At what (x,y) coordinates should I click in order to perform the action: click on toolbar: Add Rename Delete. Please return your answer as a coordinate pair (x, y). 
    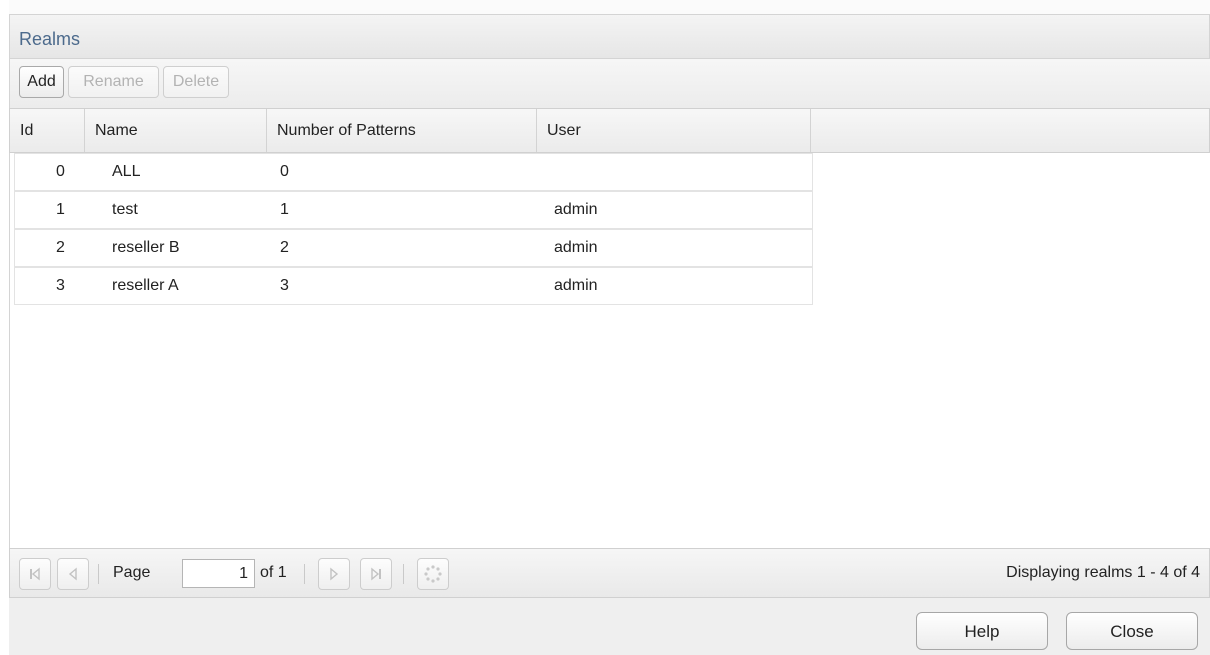
    Looking at the image, I should click on (609, 83).